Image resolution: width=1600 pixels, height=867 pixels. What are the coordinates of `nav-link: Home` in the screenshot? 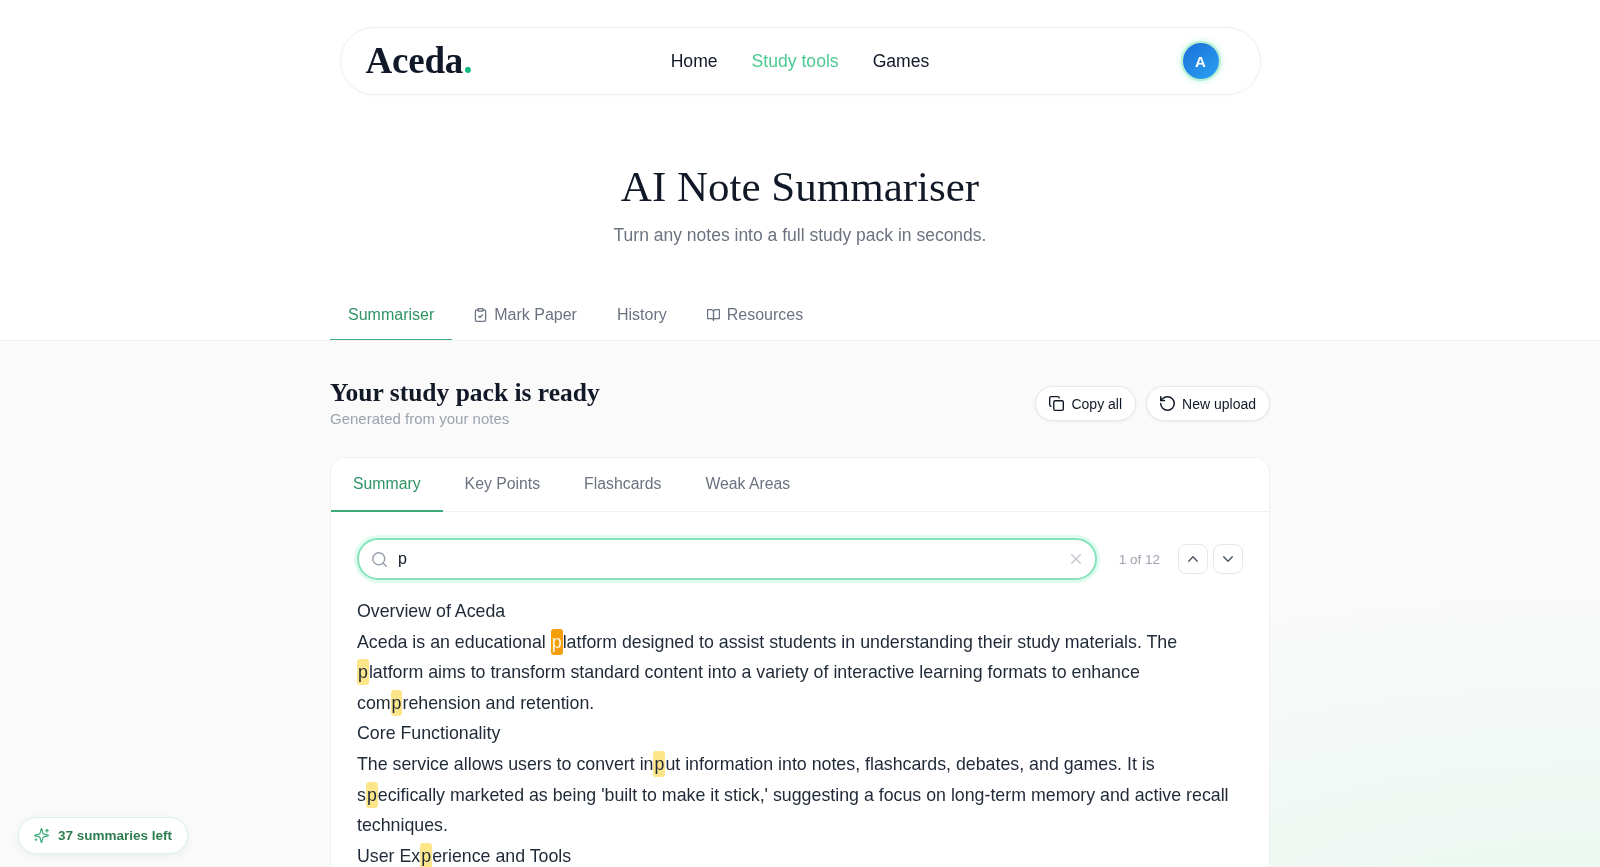 It's located at (694, 61).